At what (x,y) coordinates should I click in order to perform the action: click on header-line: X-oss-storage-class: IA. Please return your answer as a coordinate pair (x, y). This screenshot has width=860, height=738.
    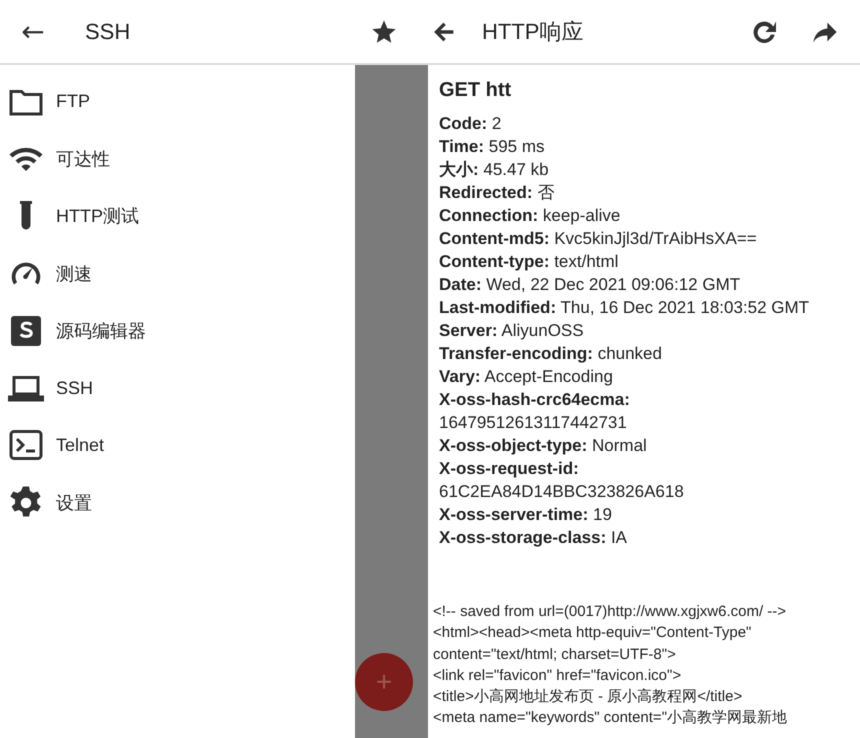
    Looking at the image, I should click on (533, 538).